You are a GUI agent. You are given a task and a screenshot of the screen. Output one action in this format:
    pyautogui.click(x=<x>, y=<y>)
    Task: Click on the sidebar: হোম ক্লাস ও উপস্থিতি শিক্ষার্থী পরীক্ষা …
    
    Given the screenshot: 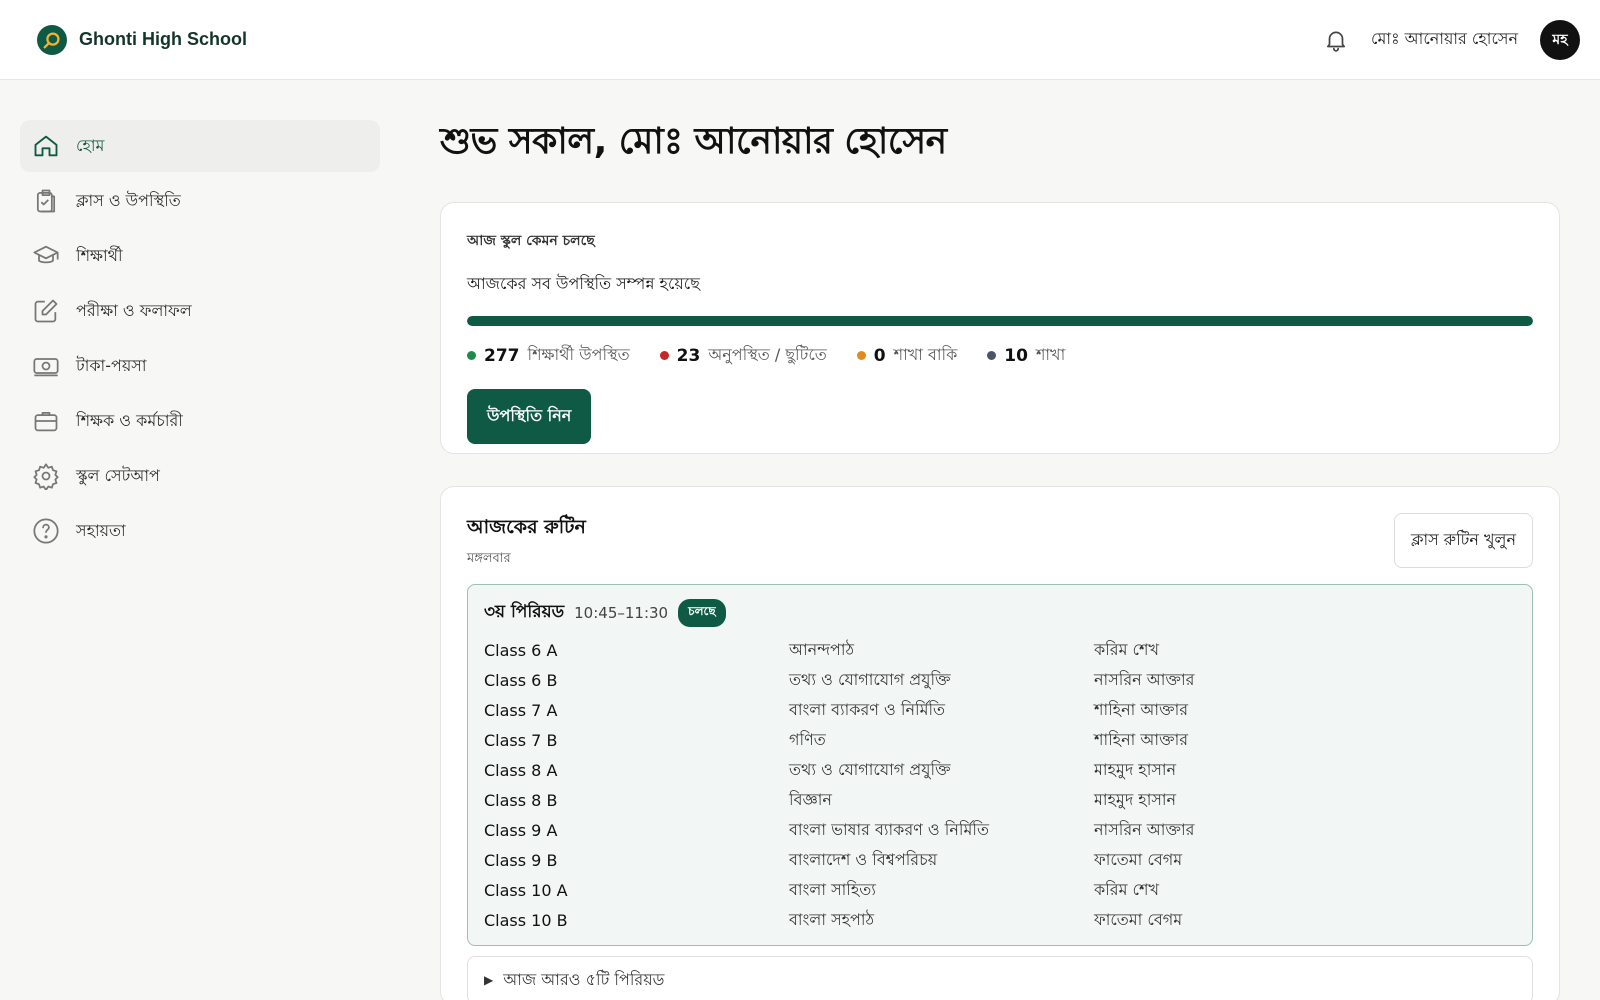 What is the action you would take?
    pyautogui.click(x=200, y=340)
    